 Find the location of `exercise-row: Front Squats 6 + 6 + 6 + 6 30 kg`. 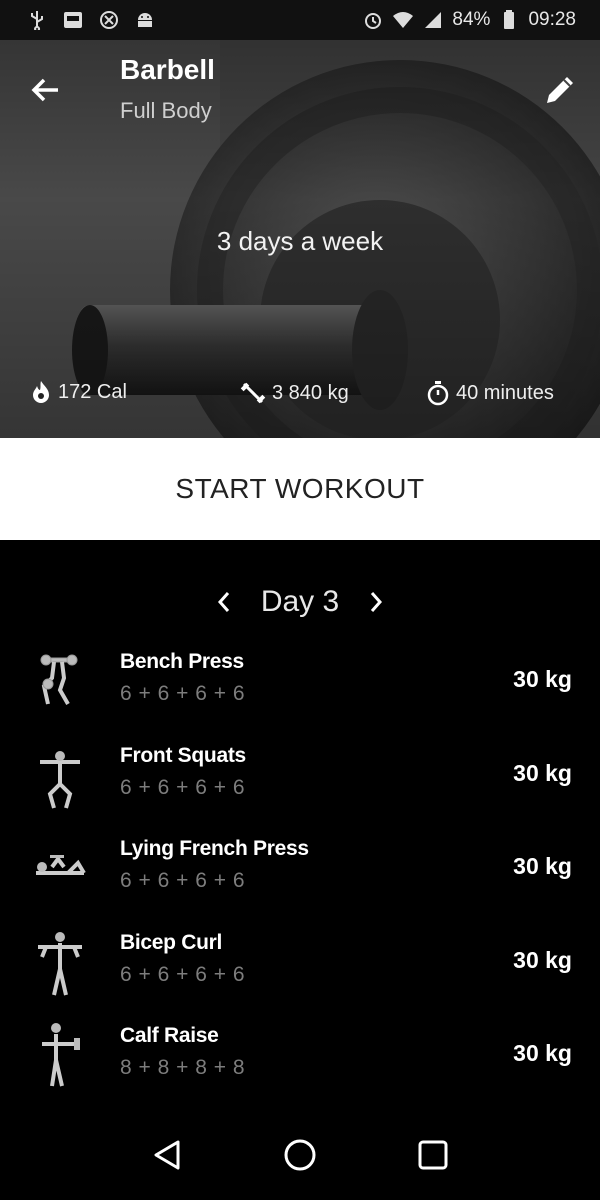

exercise-row: Front Squats 6 + 6 + 6 + 6 30 kg is located at coordinates (300, 781).